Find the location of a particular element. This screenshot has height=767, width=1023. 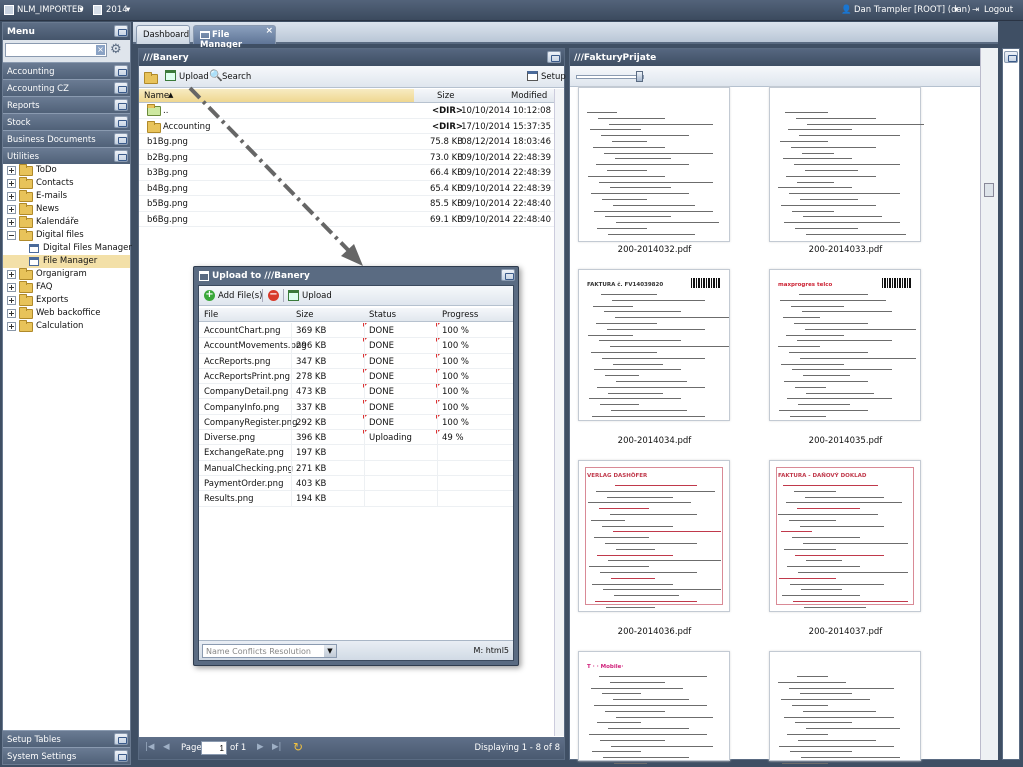

new-folder-icon is located at coordinates (151, 78).